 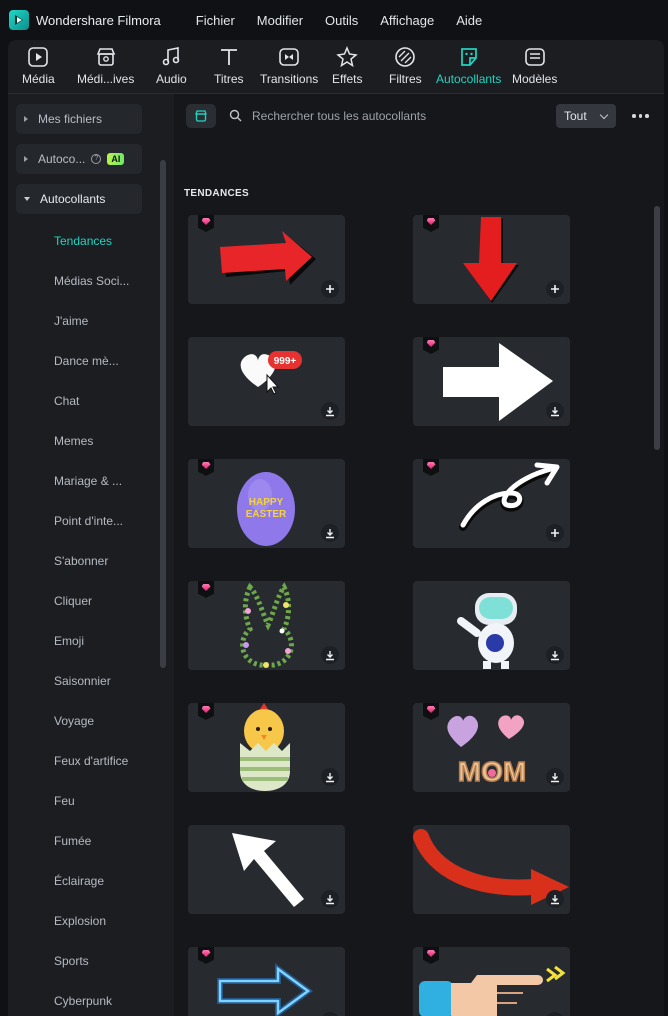 What do you see at coordinates (83, 1001) in the screenshot?
I see `sidebar-item-cyberpunk: Cyberpunk` at bounding box center [83, 1001].